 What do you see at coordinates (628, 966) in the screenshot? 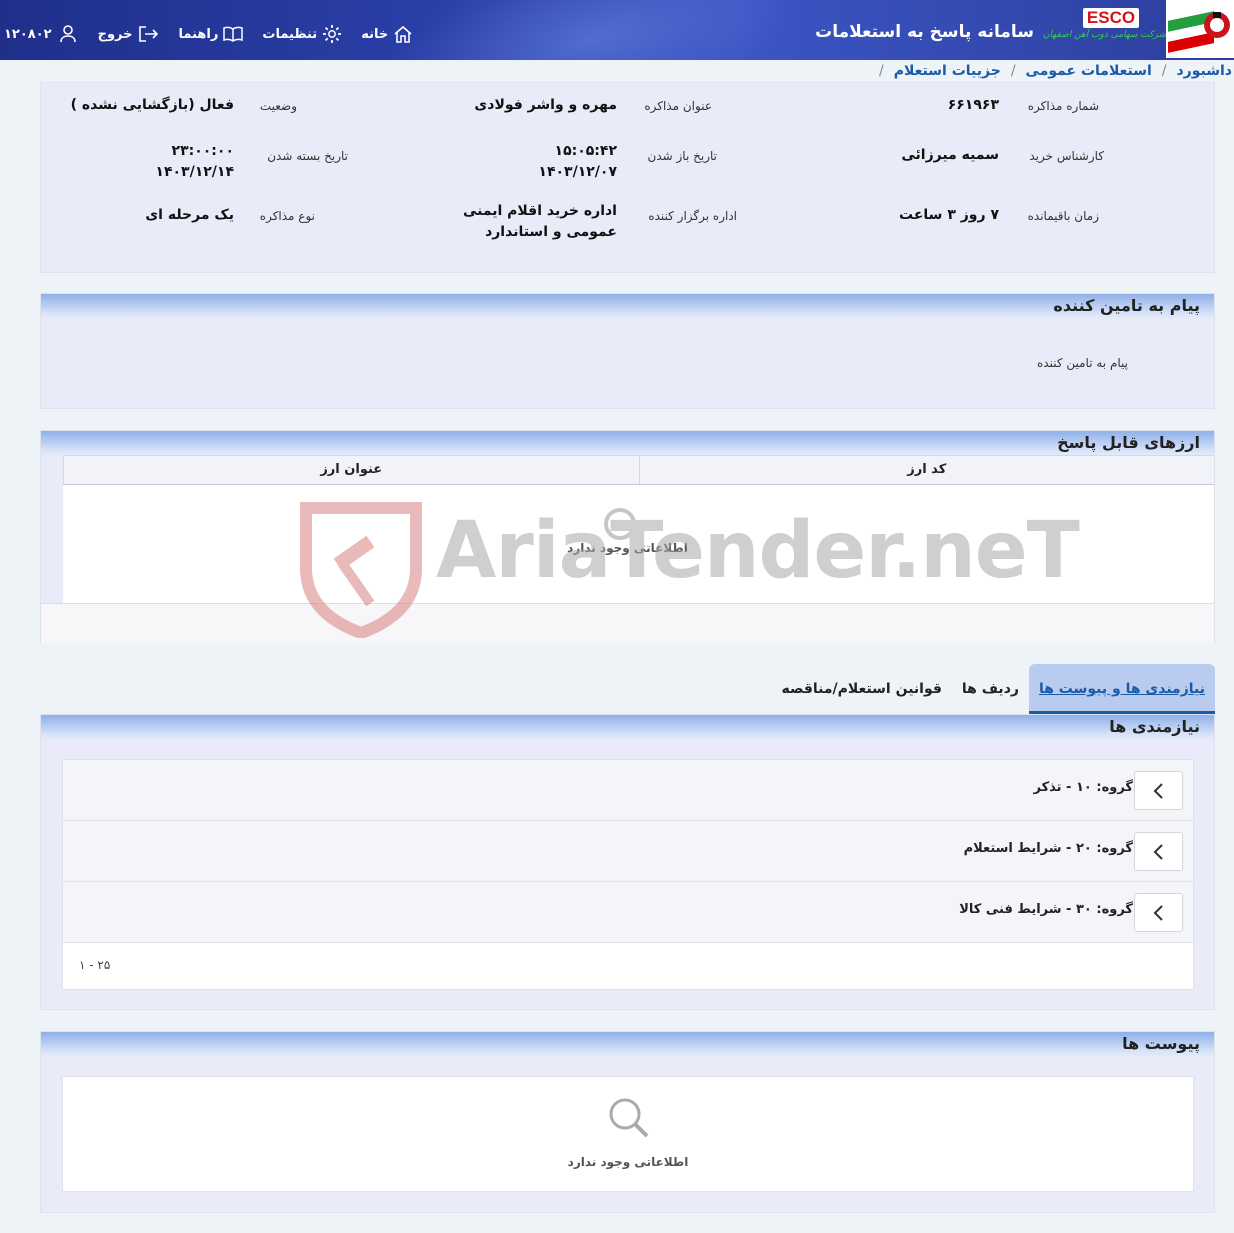
I see `pager: ۱ - ۲۵` at bounding box center [628, 966].